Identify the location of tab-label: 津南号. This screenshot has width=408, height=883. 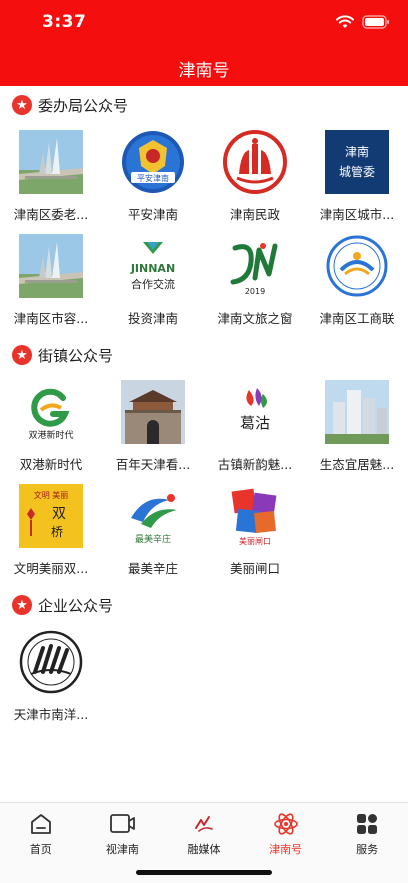
(286, 849).